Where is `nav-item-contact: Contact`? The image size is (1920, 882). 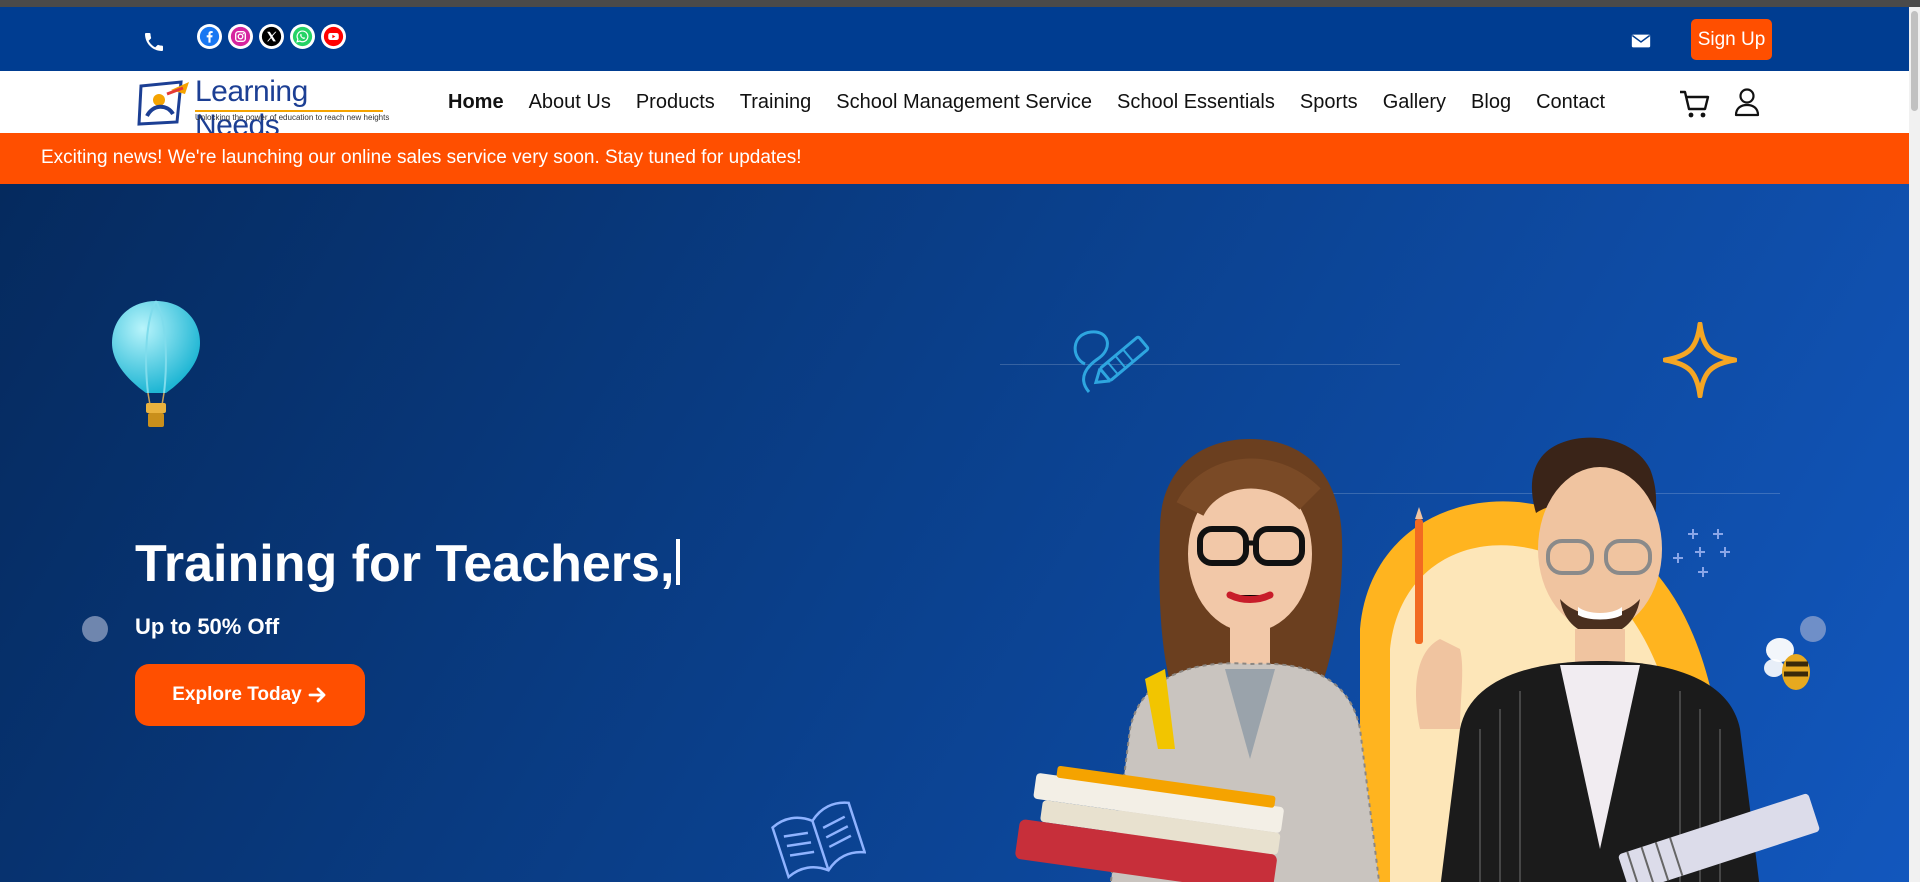 nav-item-contact: Contact is located at coordinates (1570, 102).